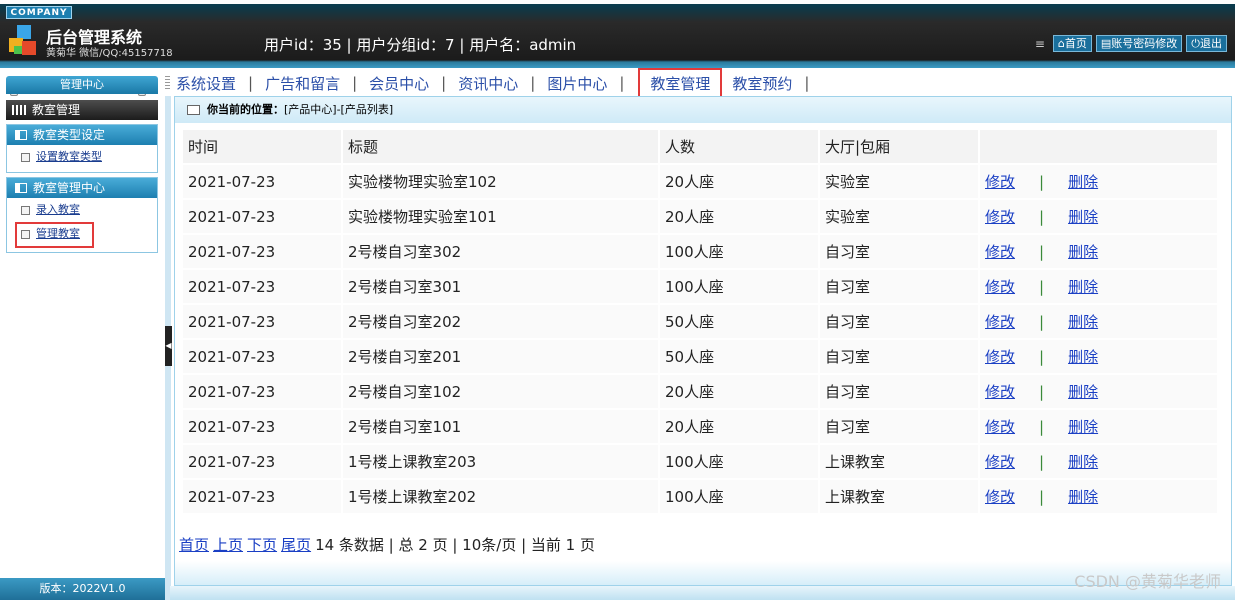 The height and width of the screenshot is (600, 1235). What do you see at coordinates (206, 83) in the screenshot?
I see `nav-system-settings: 系统设置` at bounding box center [206, 83].